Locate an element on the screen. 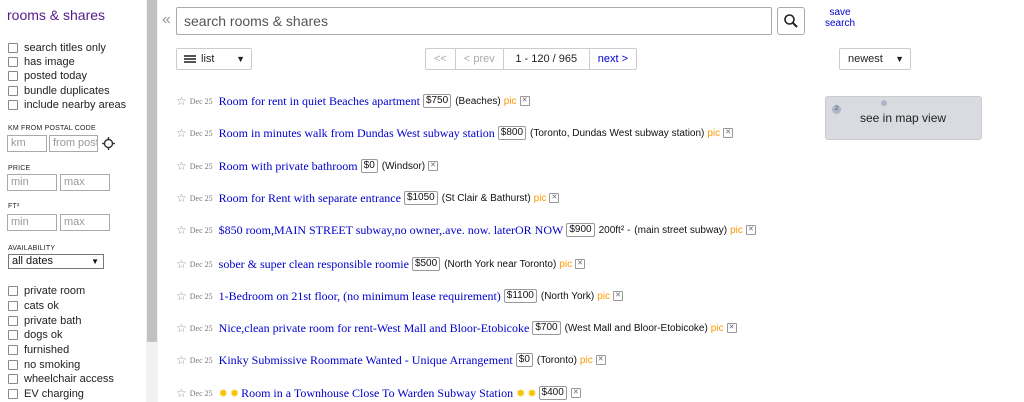 The width and height of the screenshot is (1024, 402). no-smoking-checkbox: no smoking is located at coordinates (44, 365).